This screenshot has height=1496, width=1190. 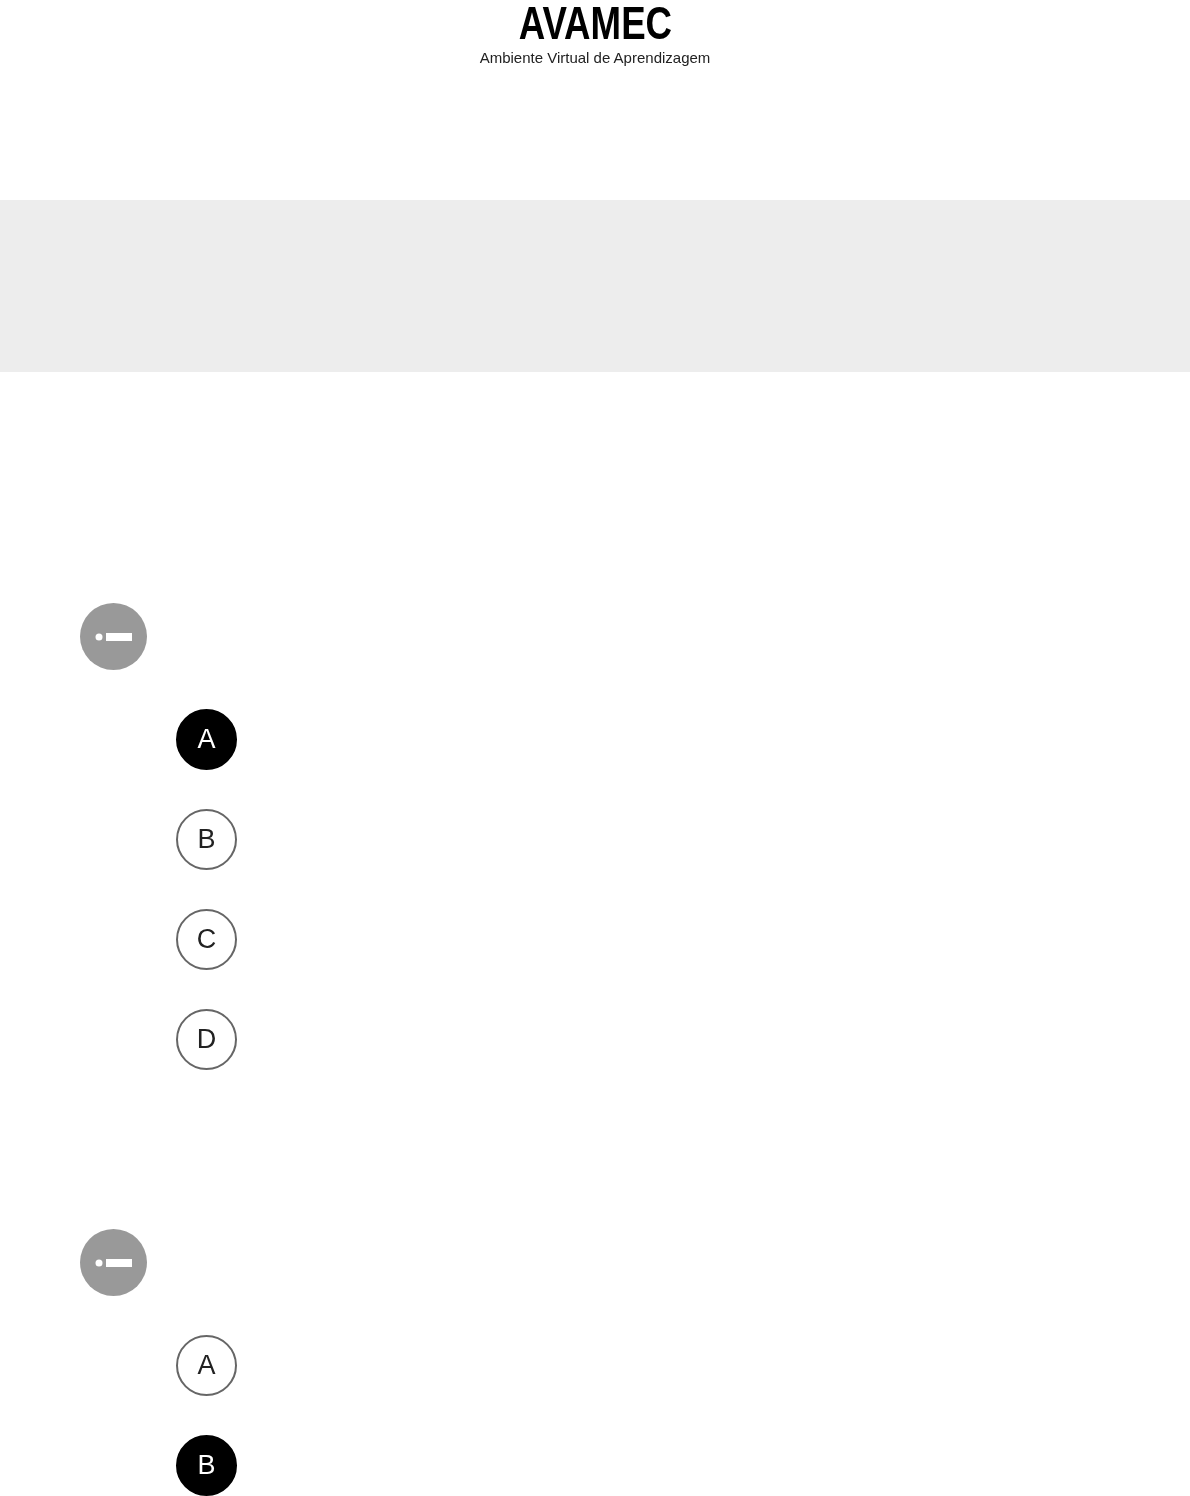 What do you see at coordinates (595, 23) in the screenshot?
I see `logo: AVAMEC` at bounding box center [595, 23].